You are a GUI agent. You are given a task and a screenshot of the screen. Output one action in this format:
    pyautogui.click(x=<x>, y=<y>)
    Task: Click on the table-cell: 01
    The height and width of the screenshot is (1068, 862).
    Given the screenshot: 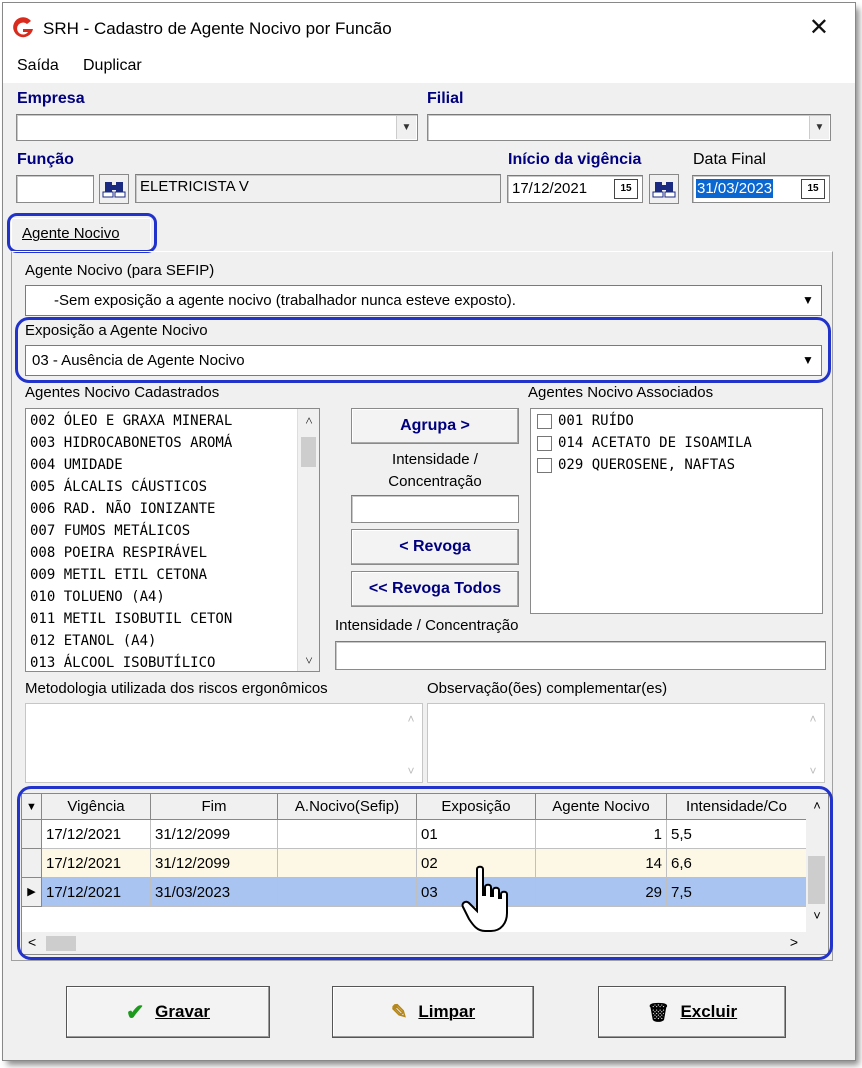 What is the action you would take?
    pyautogui.click(x=476, y=834)
    